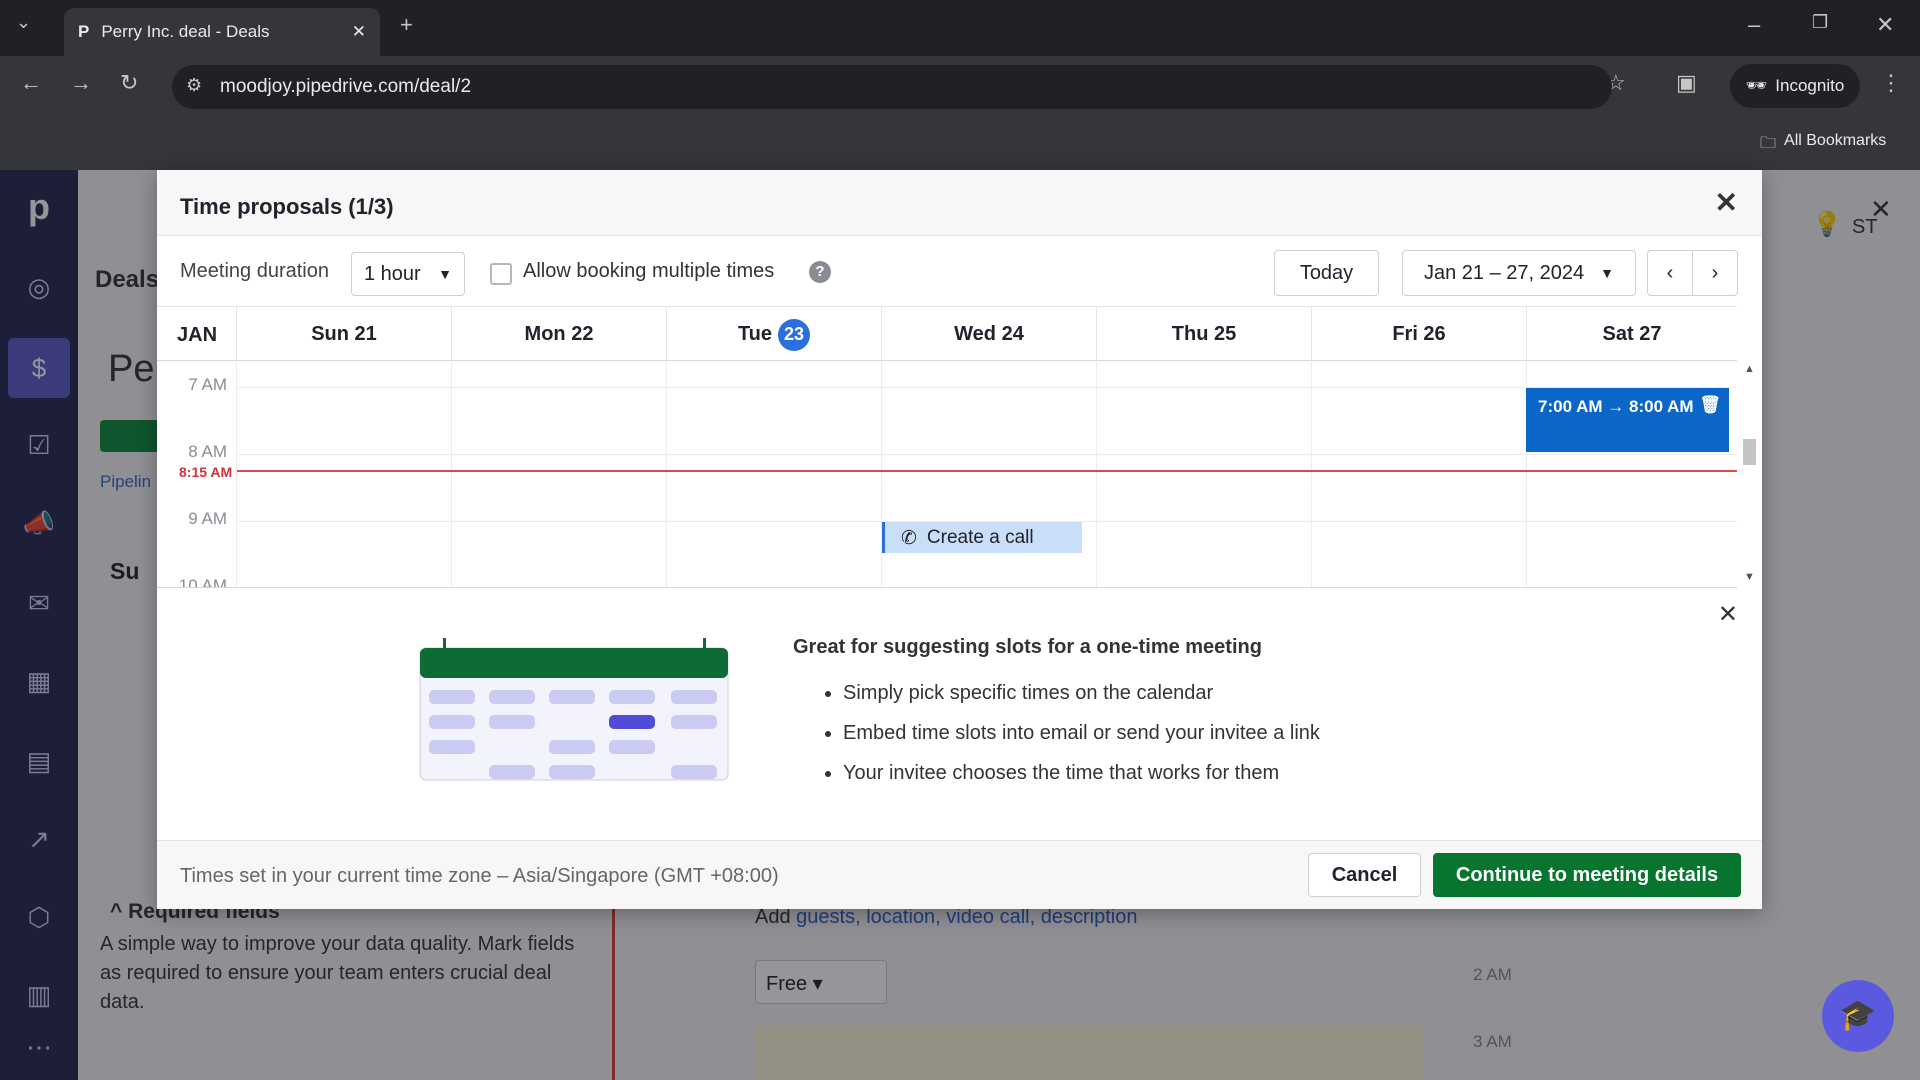 This screenshot has height=1080, width=1920. I want to click on side-panel-icon: ▣, so click(1686, 83).